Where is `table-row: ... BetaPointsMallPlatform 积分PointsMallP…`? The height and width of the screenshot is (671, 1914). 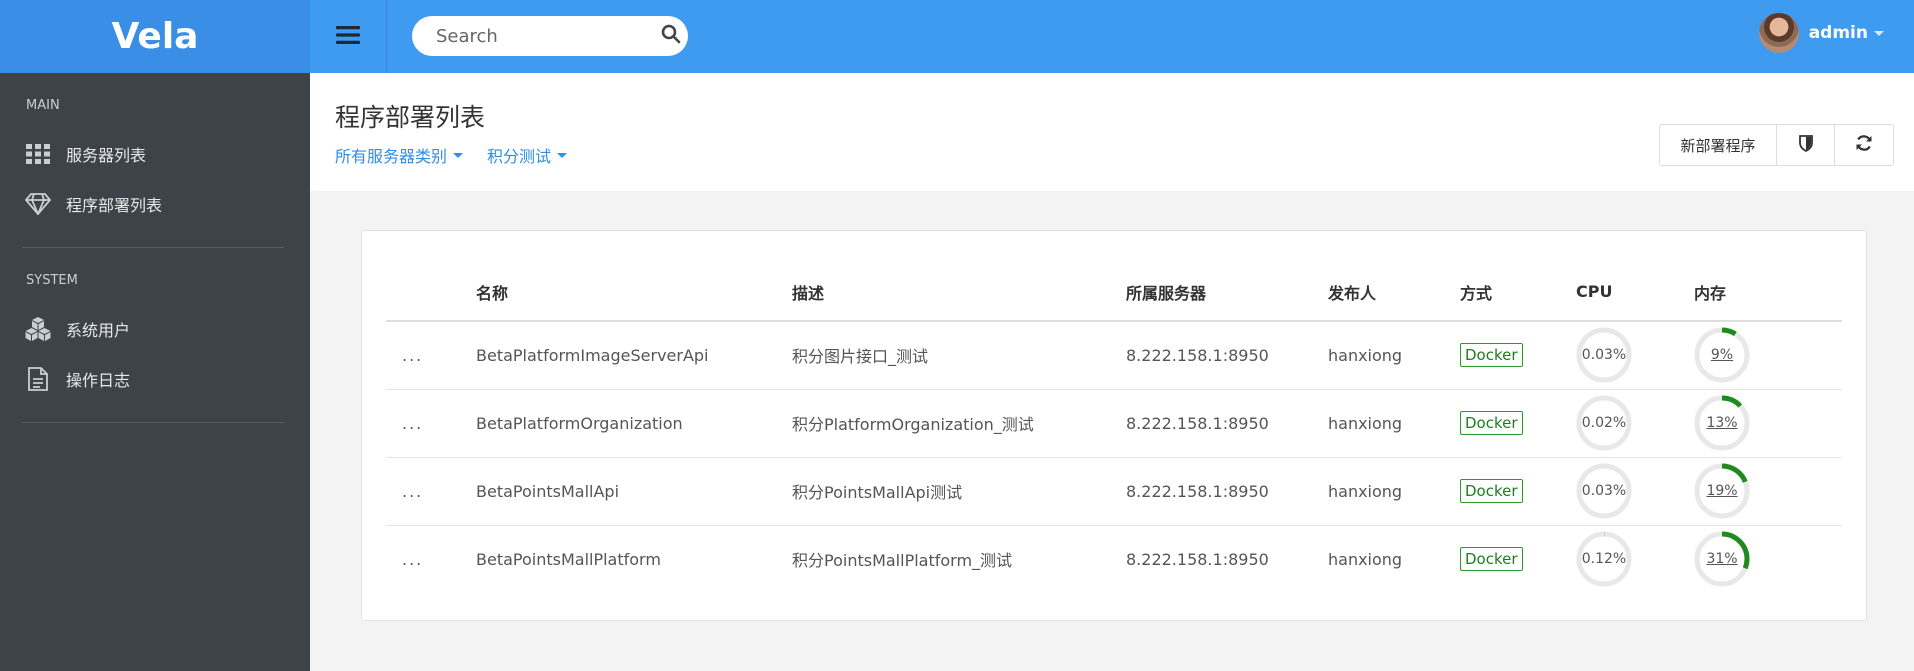
table-row: ... BetaPointsMallPlatform 积分PointsMallP… is located at coordinates (1114, 559).